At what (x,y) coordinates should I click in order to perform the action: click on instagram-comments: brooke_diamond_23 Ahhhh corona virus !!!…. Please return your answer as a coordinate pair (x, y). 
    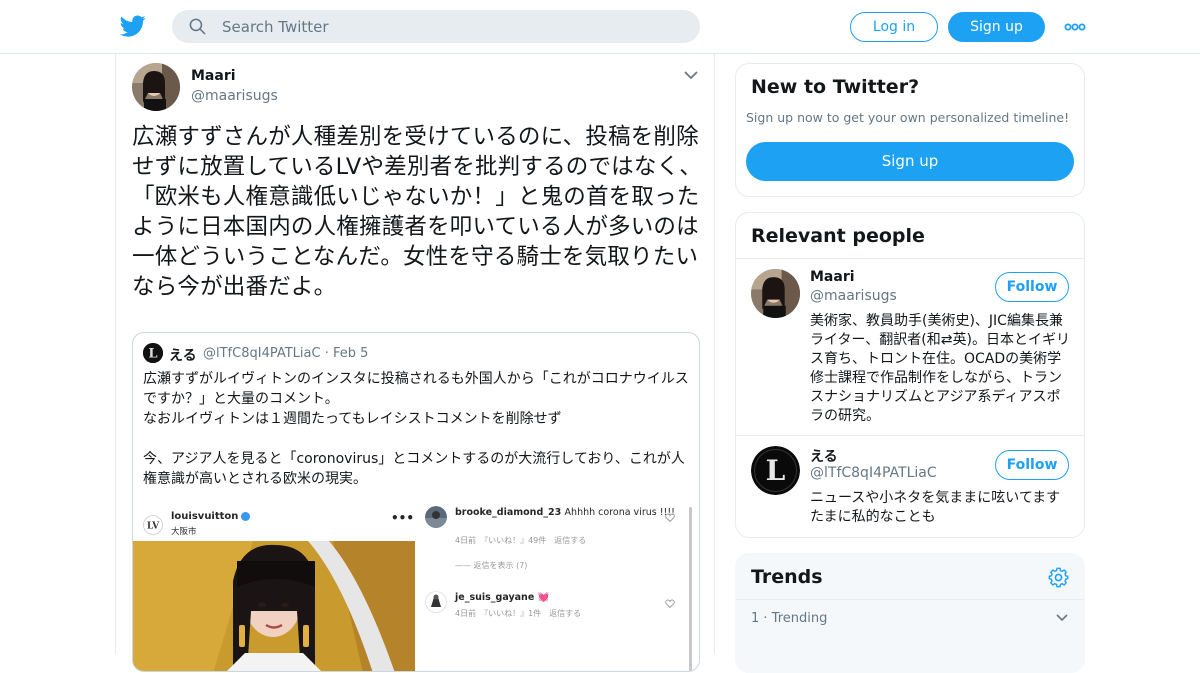
    Looking at the image, I should click on (556, 587).